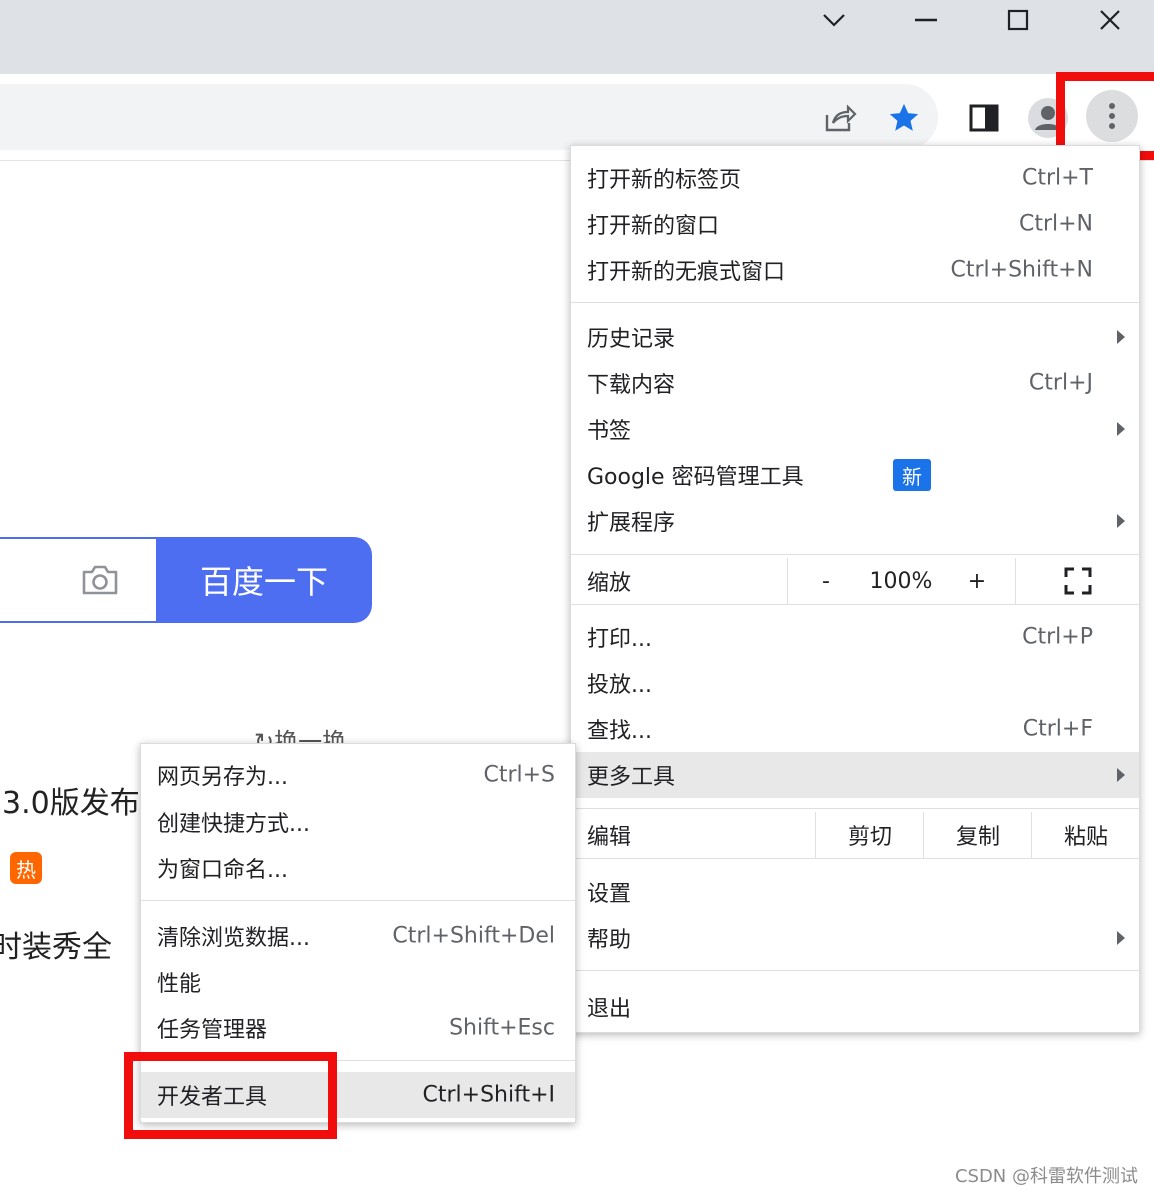  What do you see at coordinates (834, 20) in the screenshot?
I see `chevron-down-icon` at bounding box center [834, 20].